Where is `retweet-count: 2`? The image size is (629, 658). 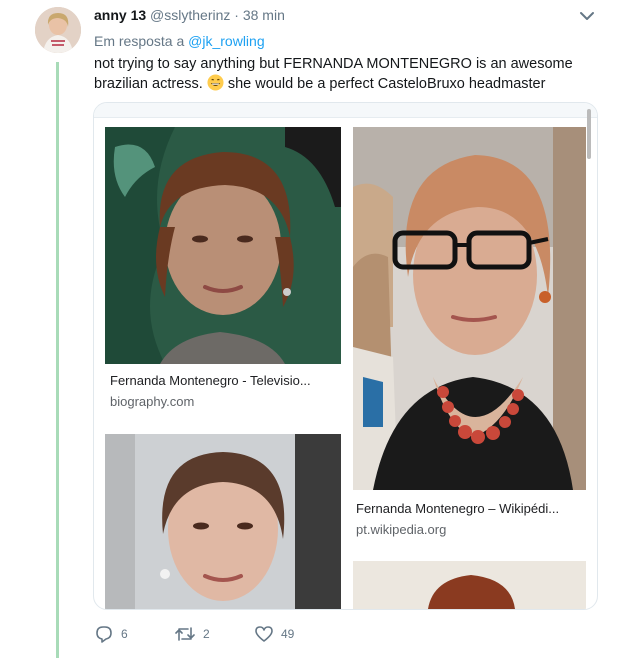 retweet-count: 2 is located at coordinates (206, 634).